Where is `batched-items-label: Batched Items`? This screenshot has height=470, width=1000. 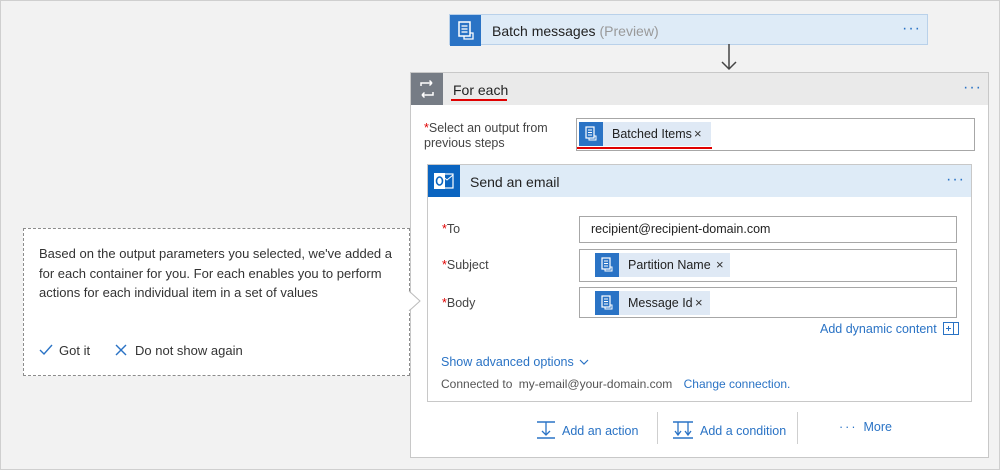
batched-items-label: Batched Items is located at coordinates (652, 134).